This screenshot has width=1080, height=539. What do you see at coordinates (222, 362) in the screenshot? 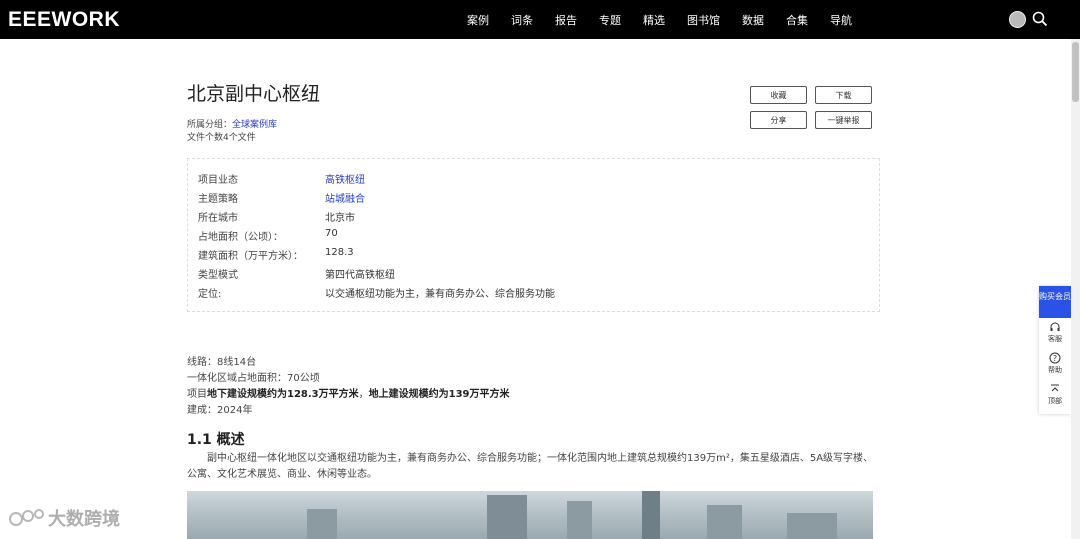
I see `body-line-routes: 线路：8线14台` at bounding box center [222, 362].